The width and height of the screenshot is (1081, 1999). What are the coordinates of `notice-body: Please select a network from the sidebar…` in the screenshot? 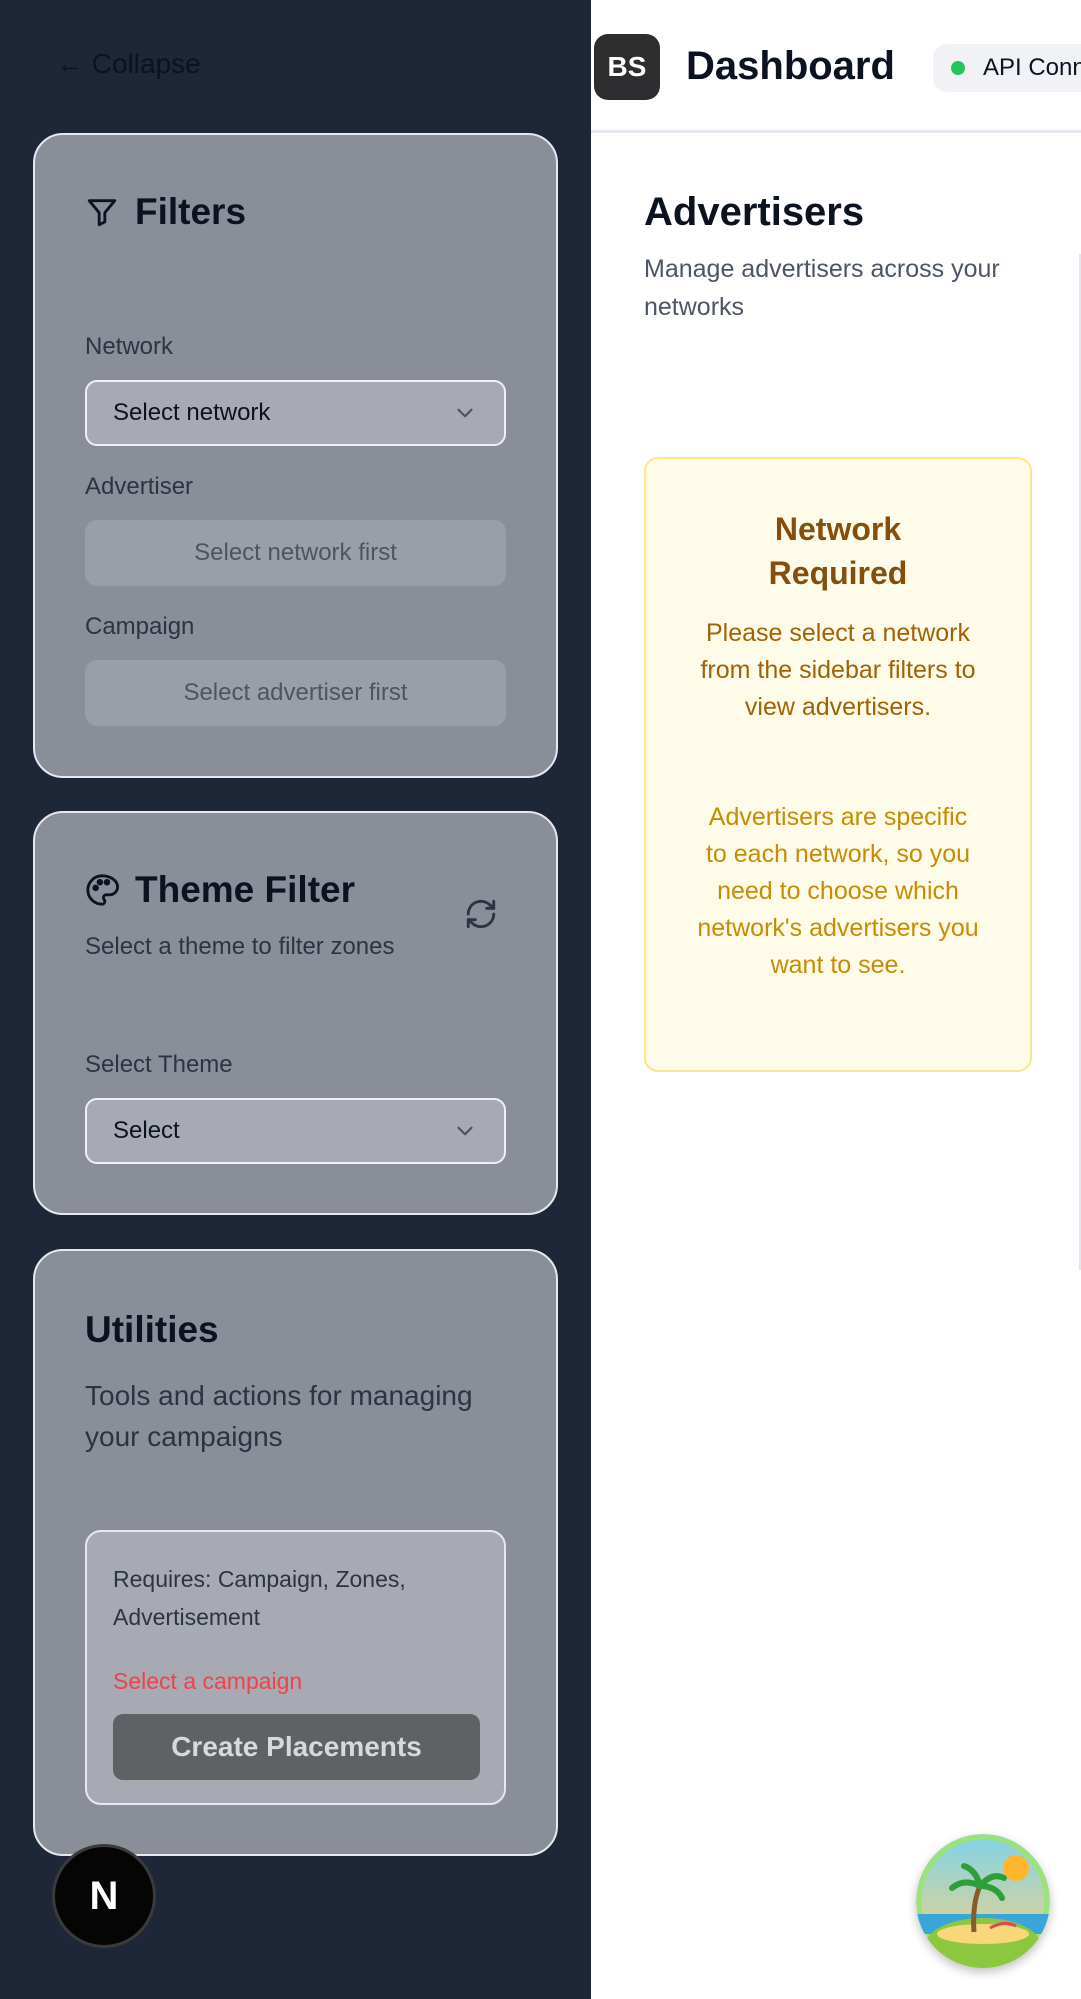 It's located at (838, 670).